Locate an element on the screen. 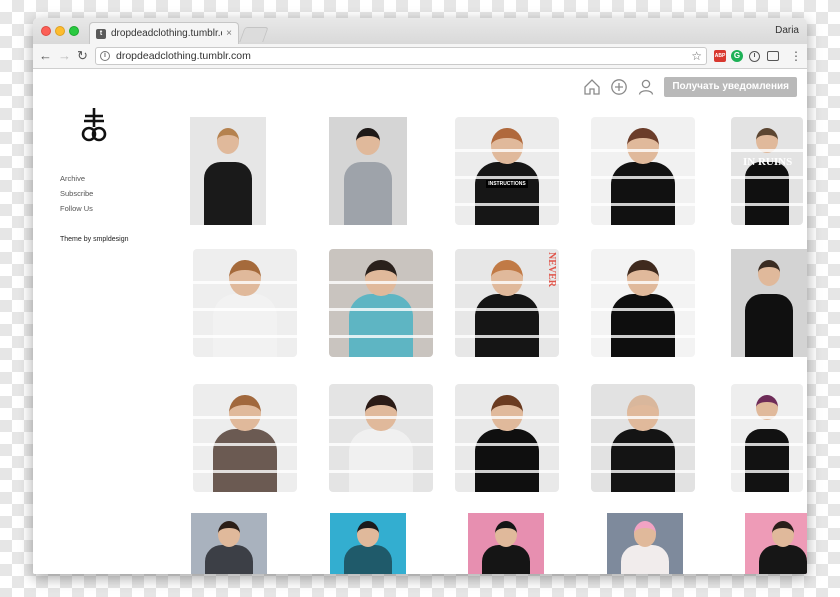  tab-title: dropdeadclothing.tumblr.com is located at coordinates (166, 33).